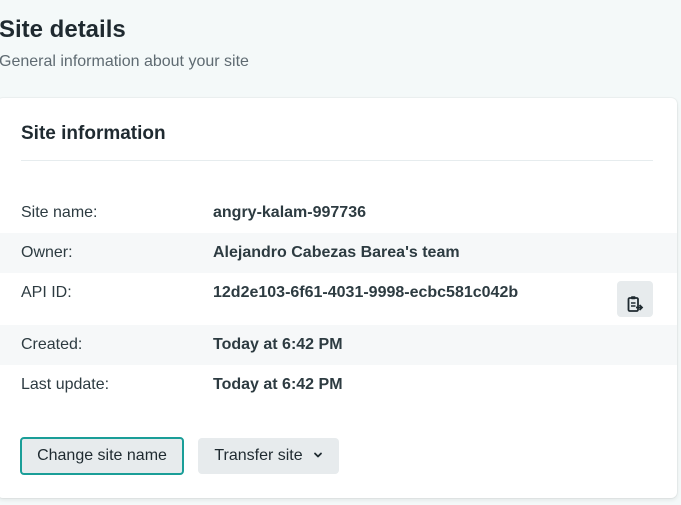 This screenshot has width=681, height=505. Describe the element at coordinates (366, 292) in the screenshot. I see `api-id-value: 12d2e103-6f61-4031-9998-ecbc581c042b` at that location.